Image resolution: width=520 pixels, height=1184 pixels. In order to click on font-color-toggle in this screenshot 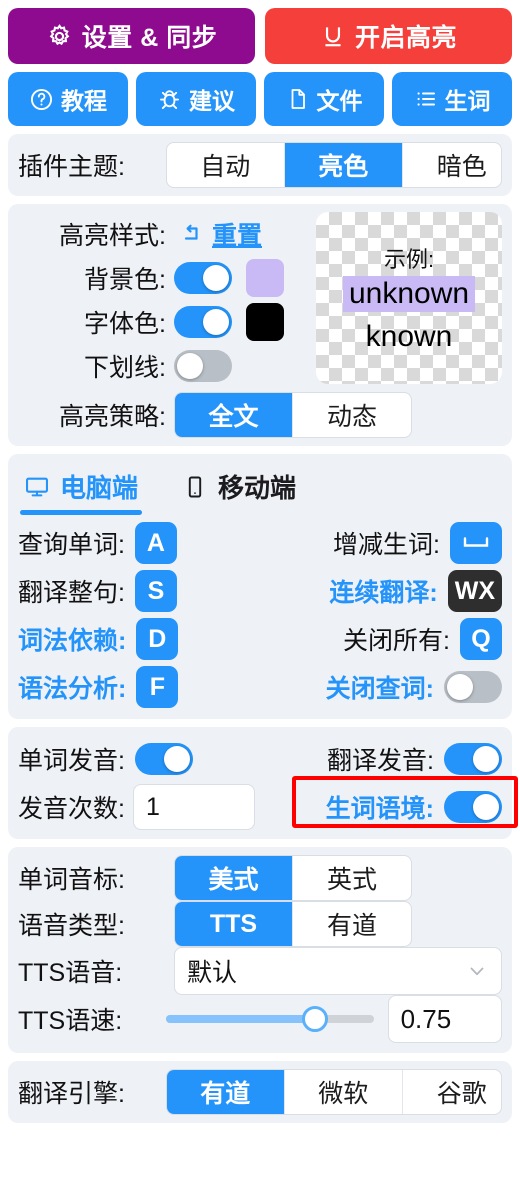, I will do `click(203, 322)`.